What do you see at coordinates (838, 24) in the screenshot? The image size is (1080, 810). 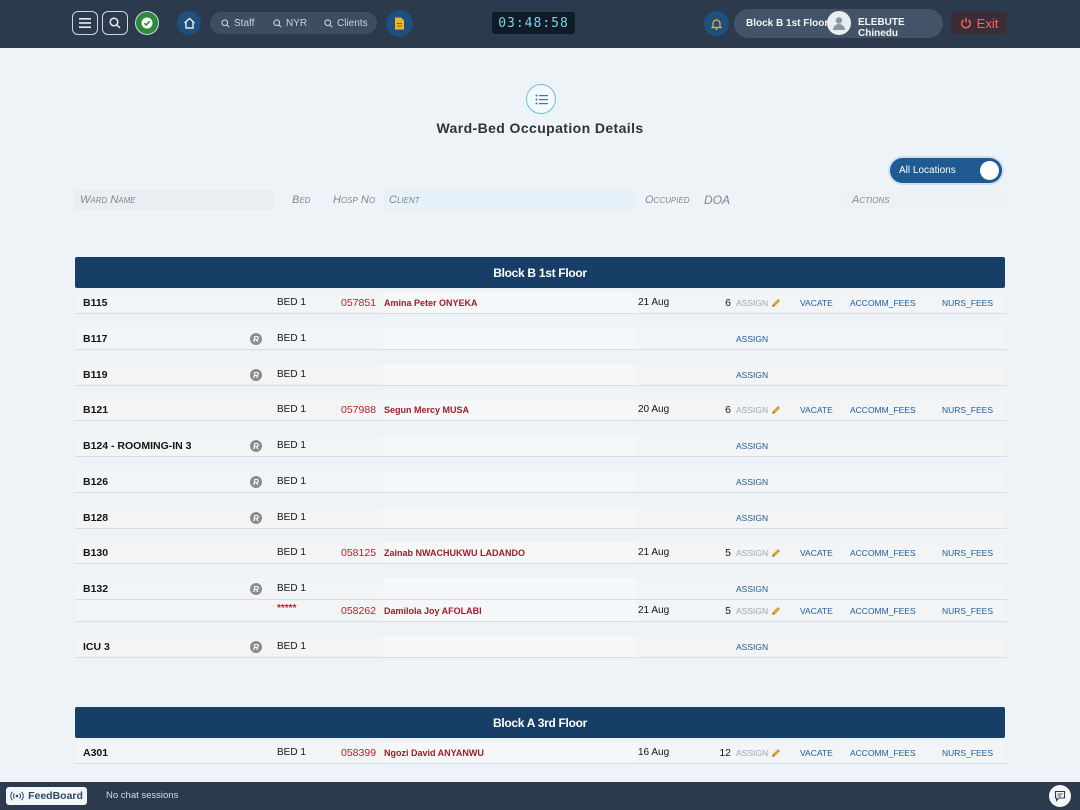 I see `user-location-pill: Block B 1st Floor ELEBUTE Chinedu` at bounding box center [838, 24].